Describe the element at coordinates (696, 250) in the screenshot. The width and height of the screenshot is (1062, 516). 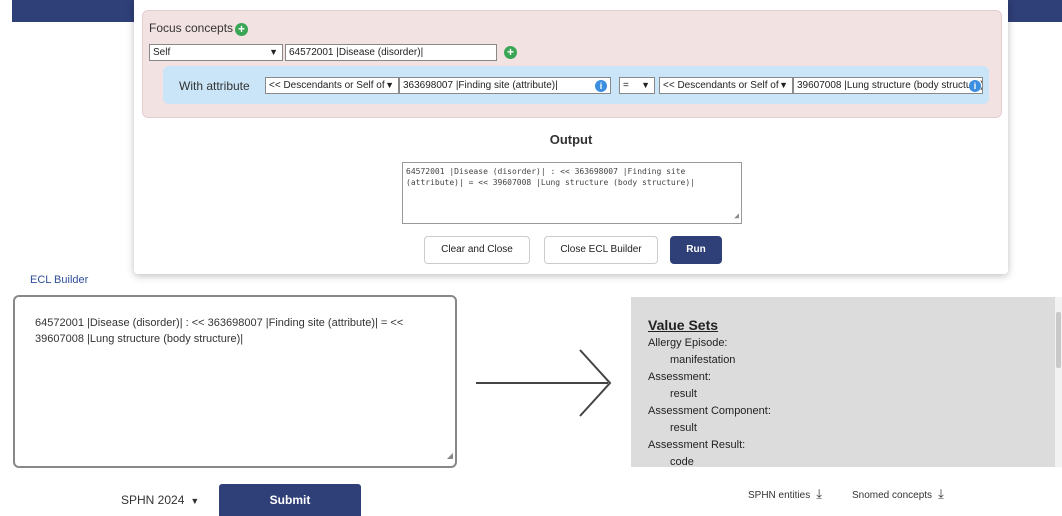
I see `run-button: Run` at that location.